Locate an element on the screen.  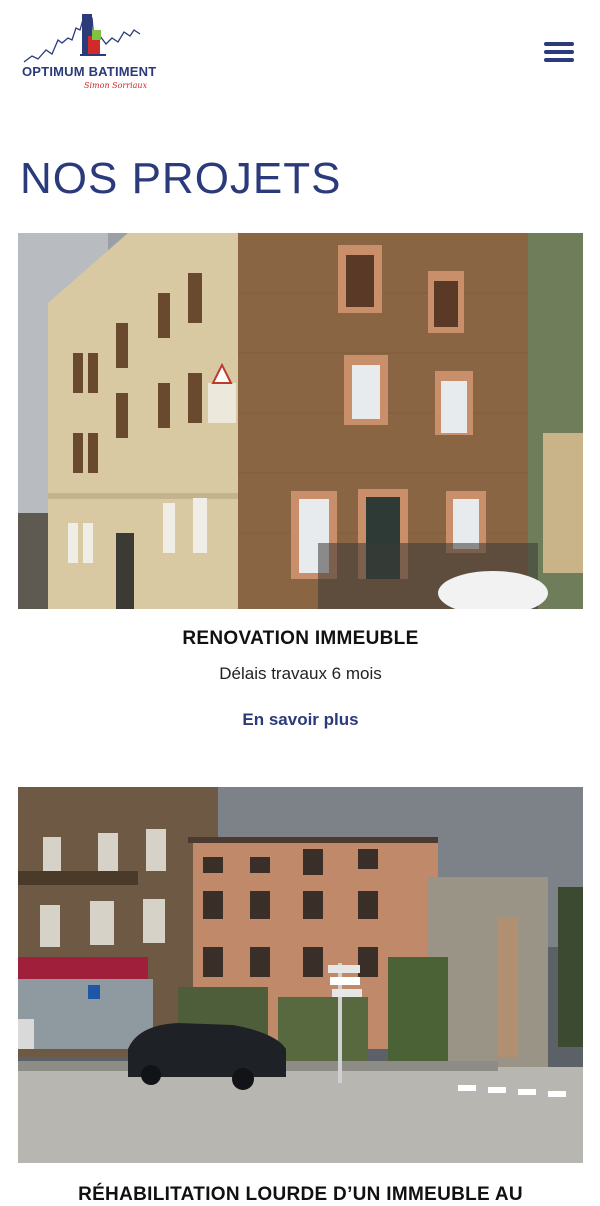
logo-skyline-icon is located at coordinates (82, 38).